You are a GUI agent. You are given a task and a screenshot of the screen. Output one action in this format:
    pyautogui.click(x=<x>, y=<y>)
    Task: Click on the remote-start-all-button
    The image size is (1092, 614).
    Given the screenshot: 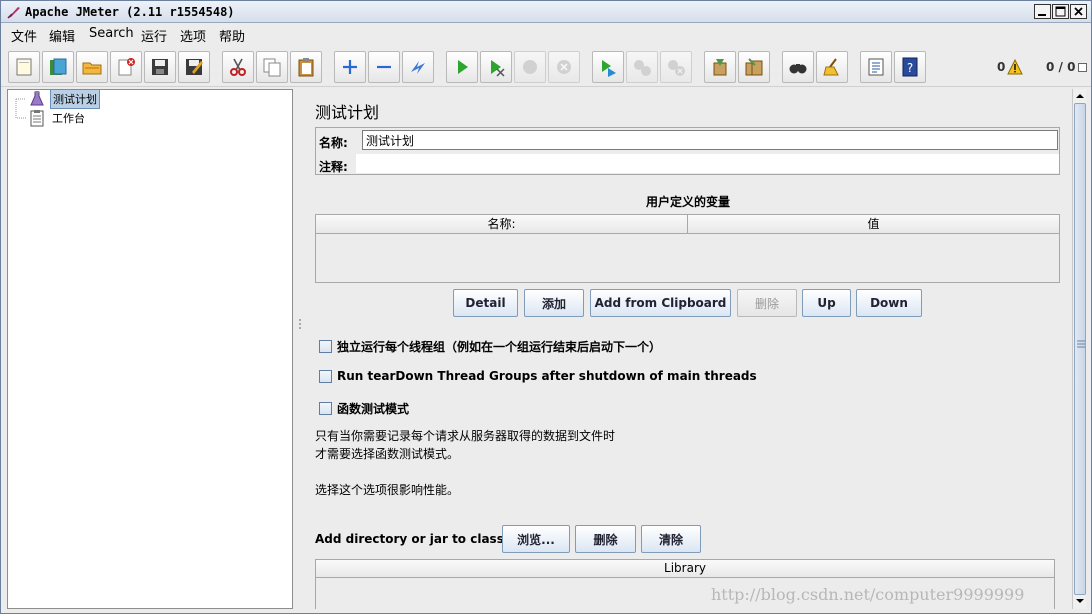 What is the action you would take?
    pyautogui.click(x=608, y=67)
    